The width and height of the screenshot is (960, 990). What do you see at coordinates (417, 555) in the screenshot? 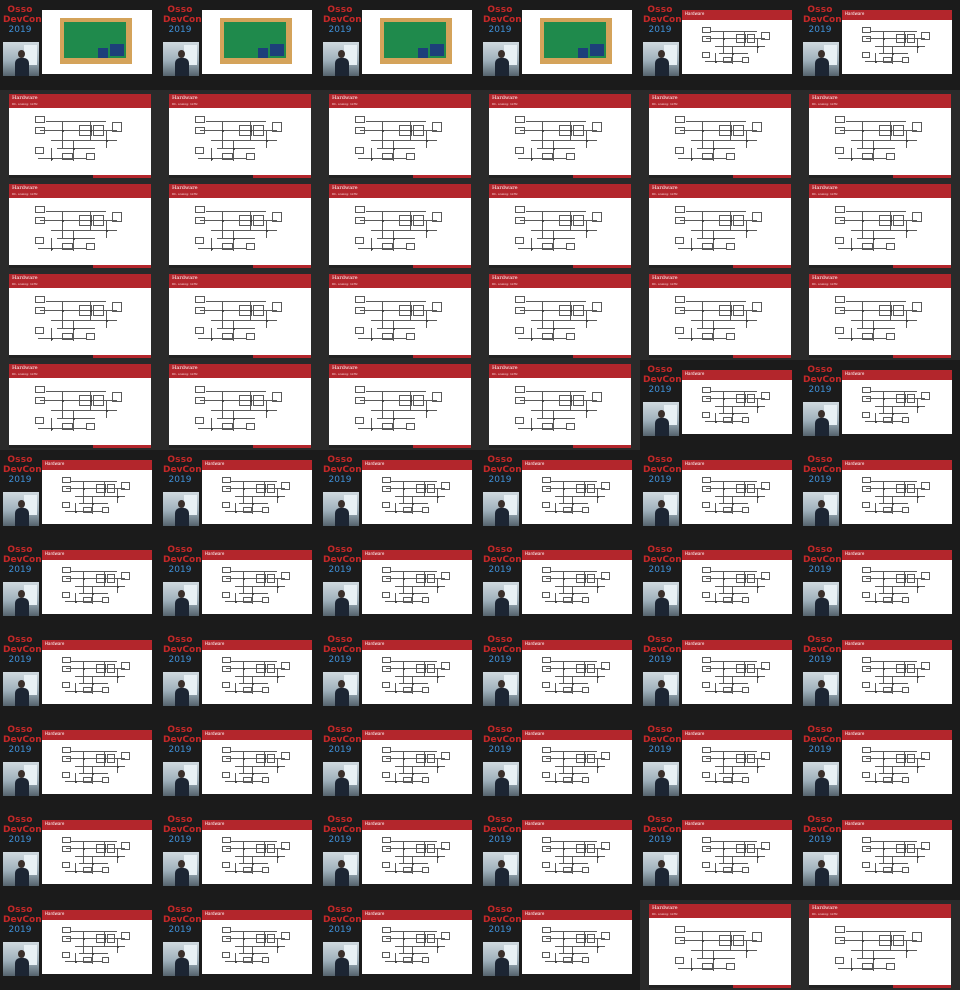
I see `slide-header: Hardware` at bounding box center [417, 555].